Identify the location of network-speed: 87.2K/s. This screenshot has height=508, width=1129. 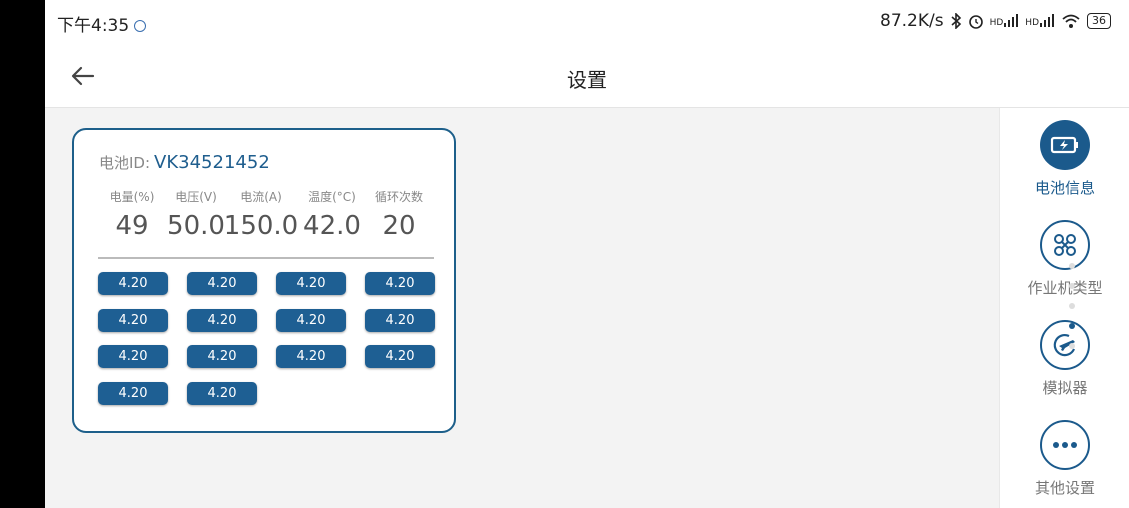
(912, 21).